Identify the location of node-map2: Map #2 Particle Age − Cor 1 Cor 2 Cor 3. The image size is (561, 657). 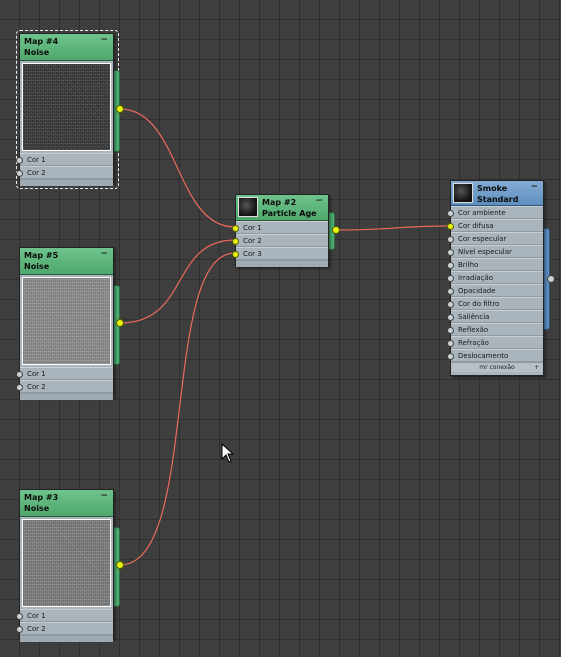
(286, 230).